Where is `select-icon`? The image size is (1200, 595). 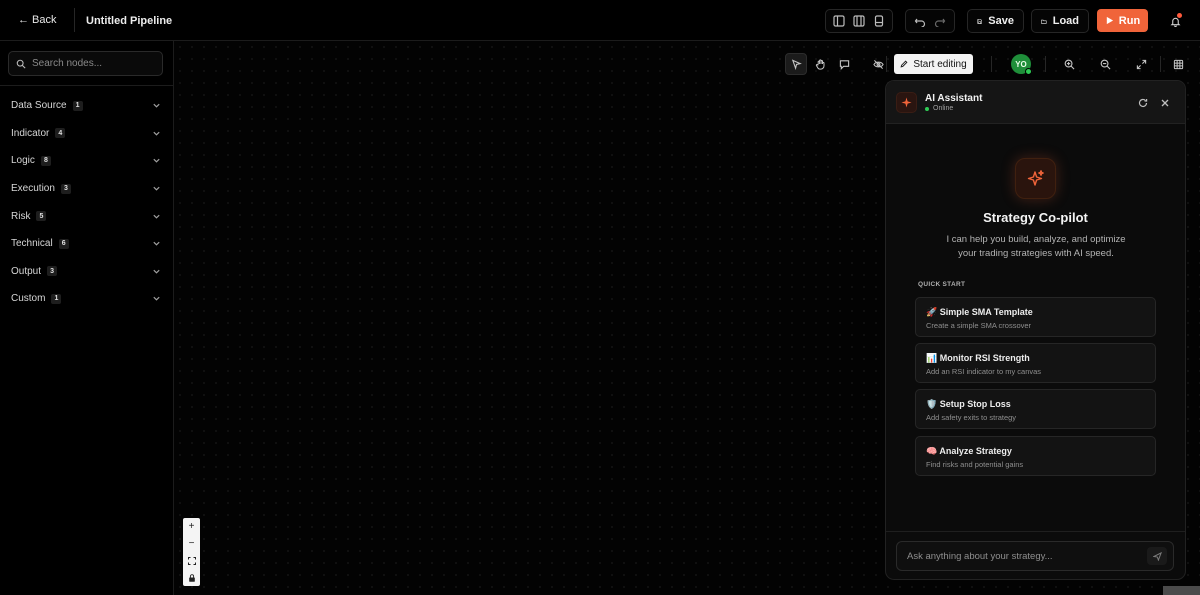
select-icon is located at coordinates (796, 64).